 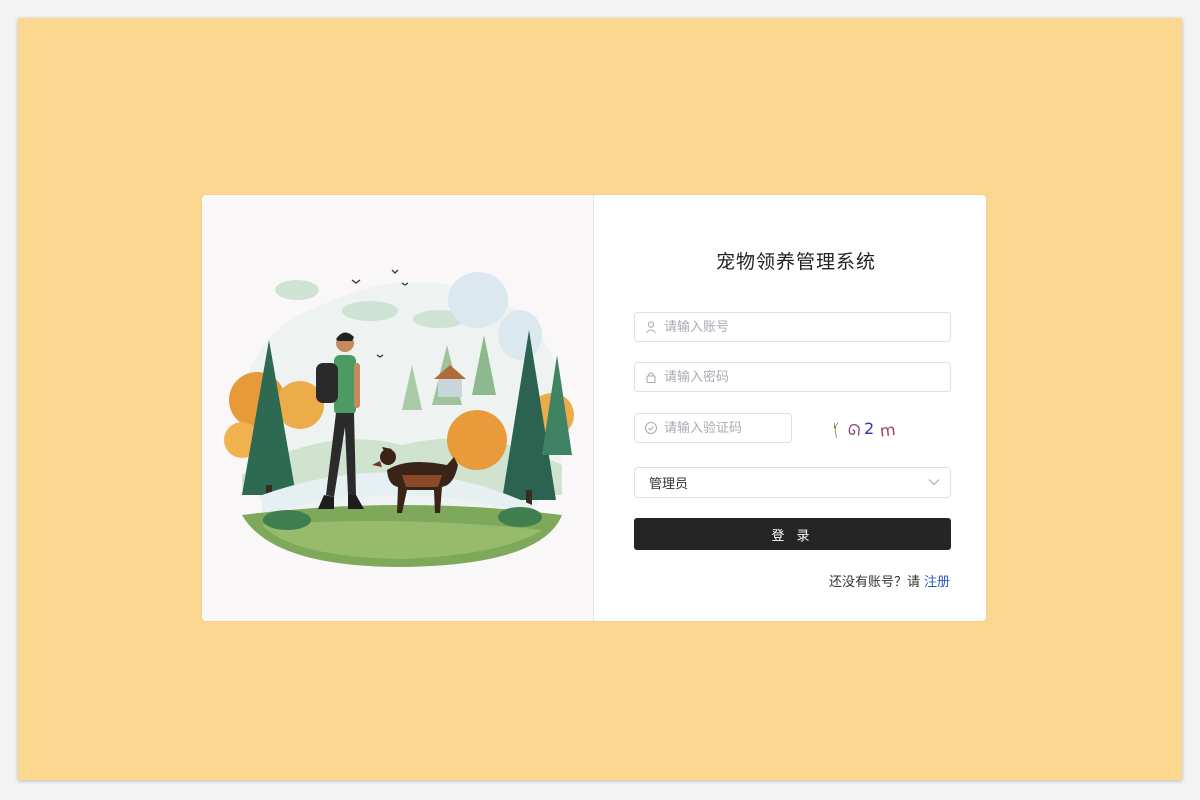 I want to click on chevron-down-icon, so click(x=934, y=482).